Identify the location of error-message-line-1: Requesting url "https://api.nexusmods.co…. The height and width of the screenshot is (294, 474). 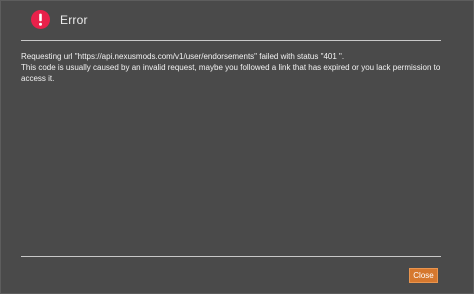
(183, 56).